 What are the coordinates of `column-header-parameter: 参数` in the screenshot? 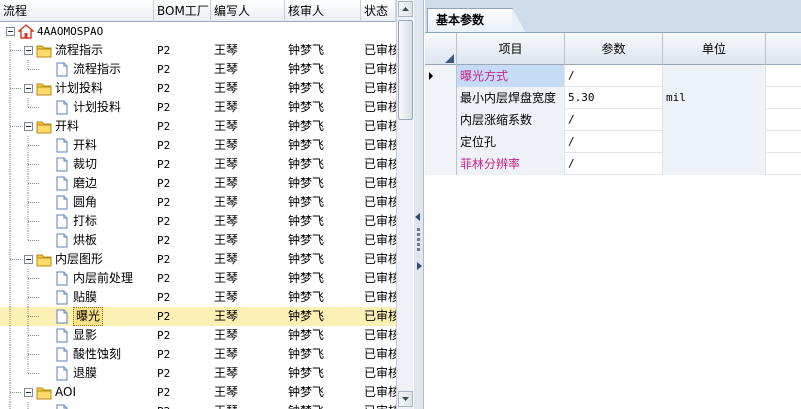 It's located at (614, 49).